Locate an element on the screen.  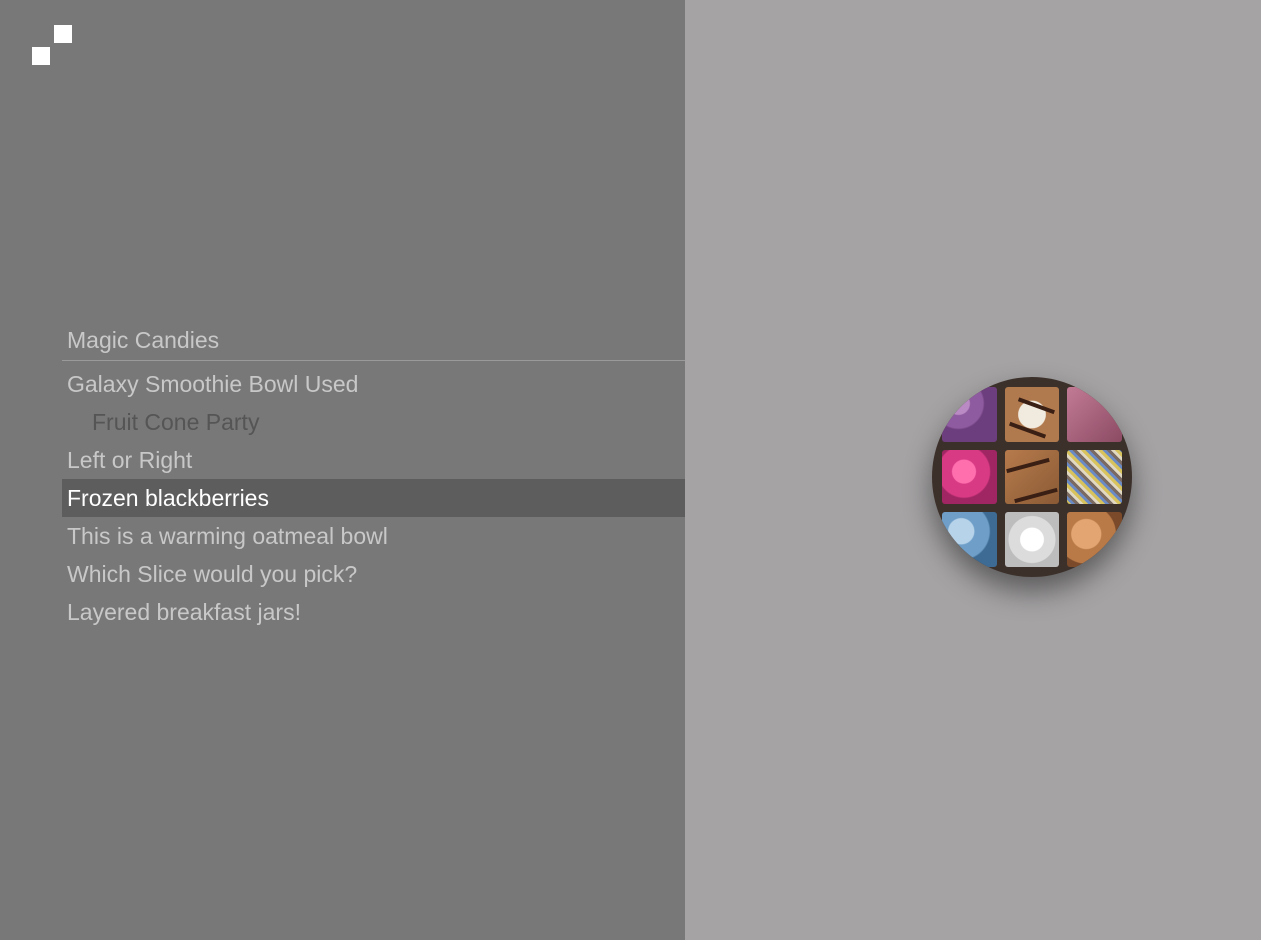
menu-item-layered-breakfast-jars: Layered breakfast jars! is located at coordinates (373, 612).